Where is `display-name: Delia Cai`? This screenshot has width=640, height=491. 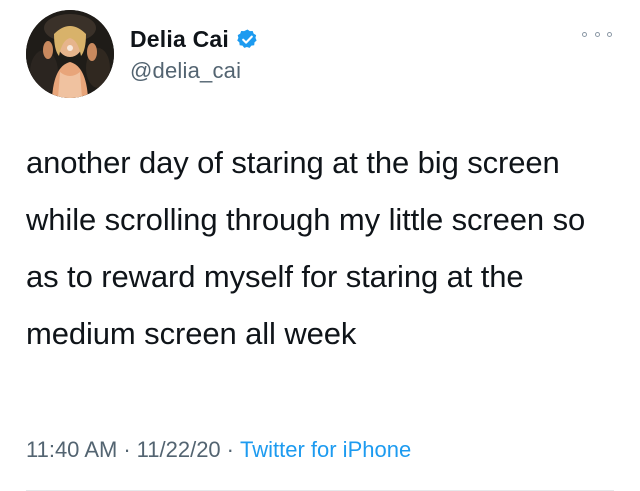
display-name: Delia Cai is located at coordinates (179, 39).